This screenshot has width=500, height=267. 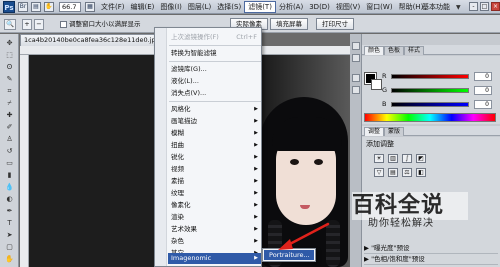 What do you see at coordinates (9, 235) in the screenshot?
I see `path-select-tool-icon: ➤` at bounding box center [9, 235].